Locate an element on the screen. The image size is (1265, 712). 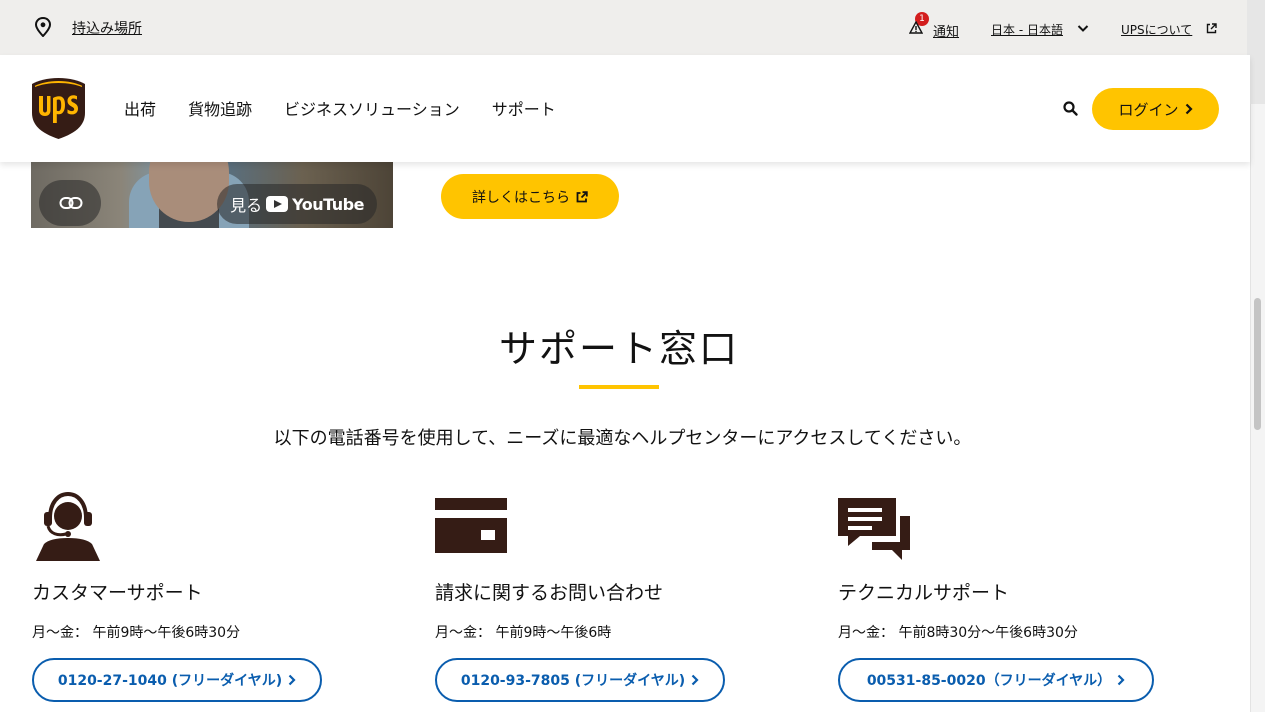
card-title: カスタマーサポート is located at coordinates (117, 593).